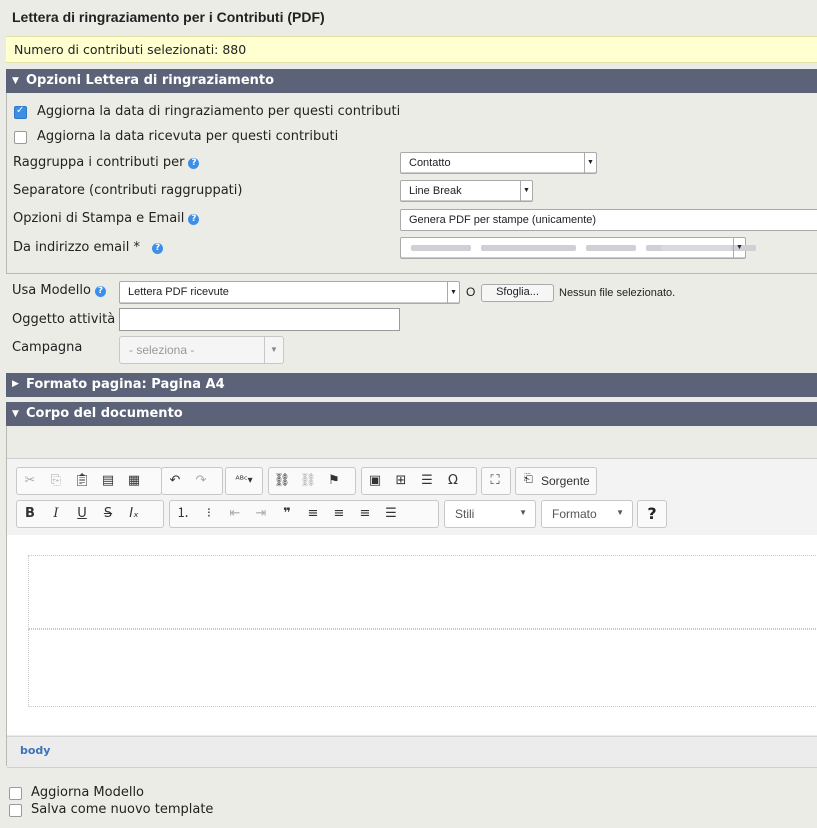 Image resolution: width=817 pixels, height=828 pixels. Describe the element at coordinates (20, 137) in the screenshot. I see `update-receipt-date-checkbox` at that location.